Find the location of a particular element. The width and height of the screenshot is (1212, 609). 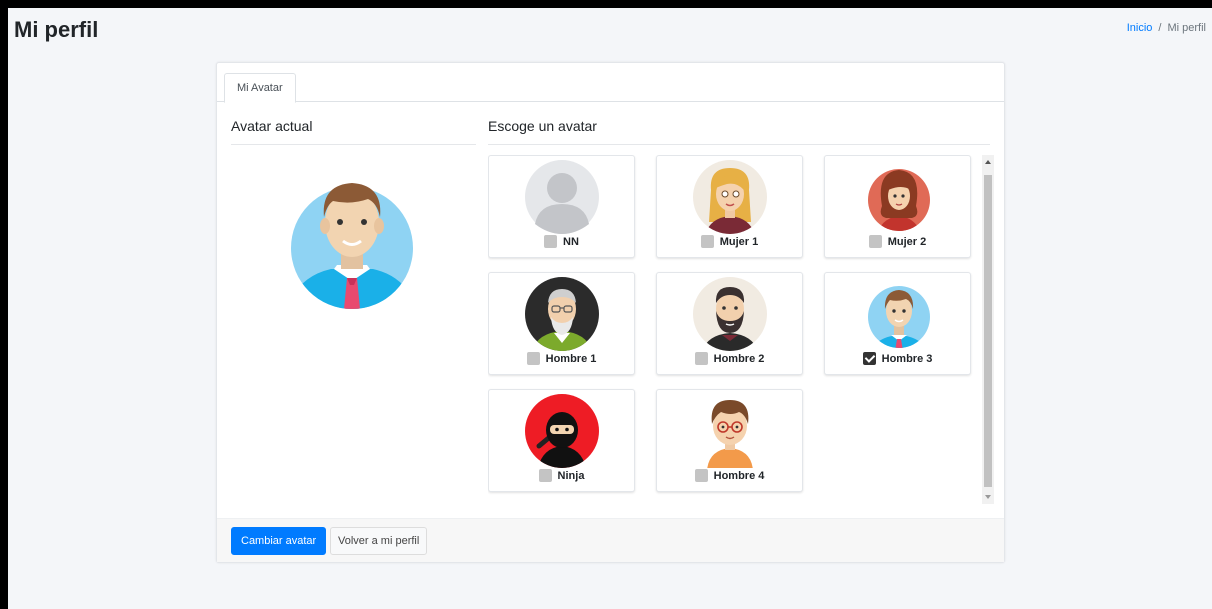

current-avatar-image is located at coordinates (352, 245).